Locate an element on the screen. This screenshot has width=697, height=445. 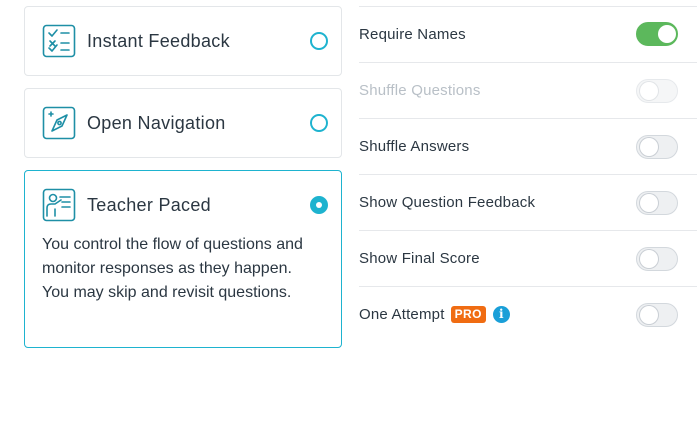
one-attempt-toggle is located at coordinates (657, 315).